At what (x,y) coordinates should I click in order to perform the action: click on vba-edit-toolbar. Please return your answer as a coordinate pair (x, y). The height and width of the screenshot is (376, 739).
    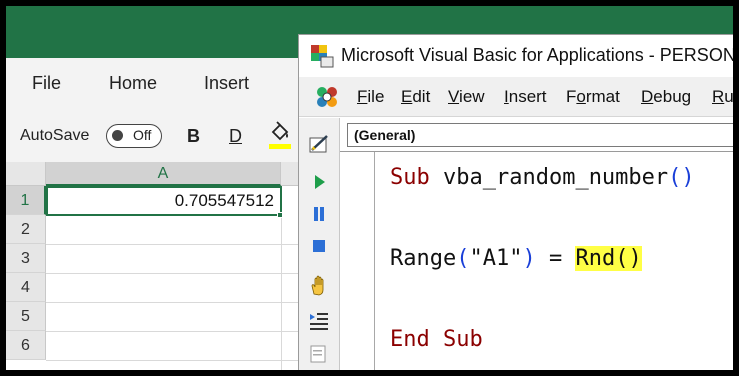
    Looking at the image, I should click on (319, 244).